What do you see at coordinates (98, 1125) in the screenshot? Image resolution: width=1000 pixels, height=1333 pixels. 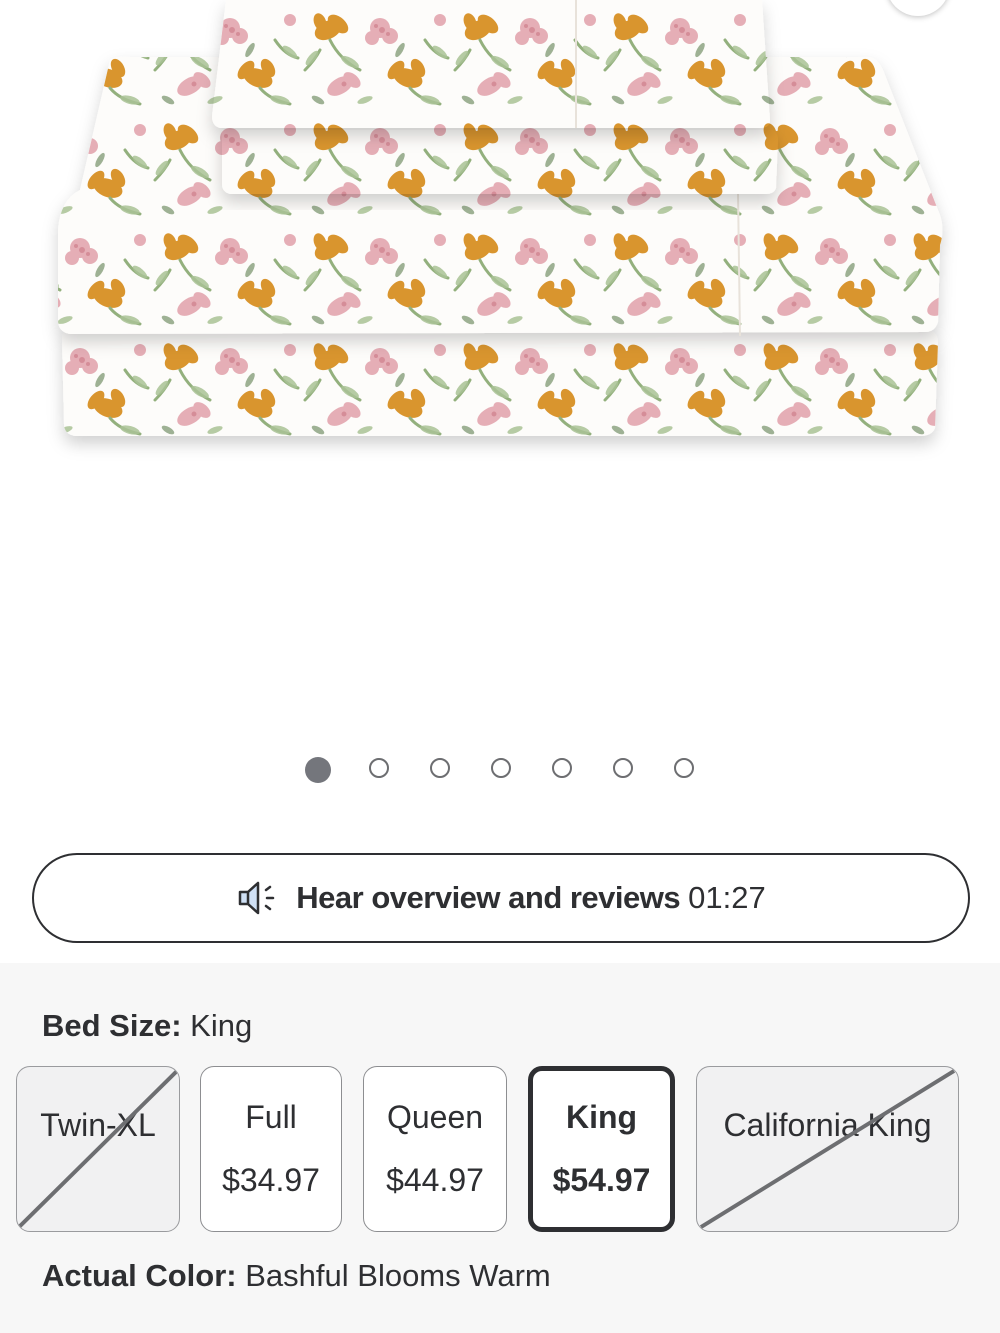 I see `size-option-label: Twin-XL` at bounding box center [98, 1125].